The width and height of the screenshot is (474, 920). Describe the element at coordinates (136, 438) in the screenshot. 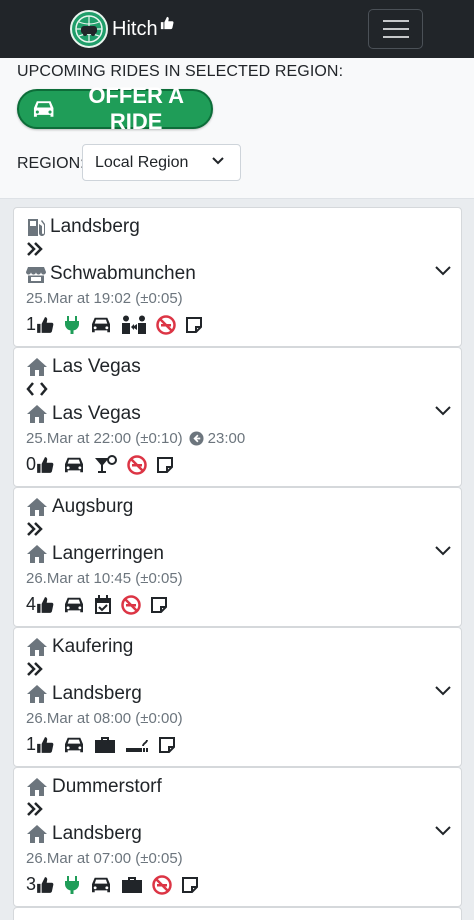

I see `ride-time: 25.Mar at 22:00 (±0:10) 23:00` at that location.